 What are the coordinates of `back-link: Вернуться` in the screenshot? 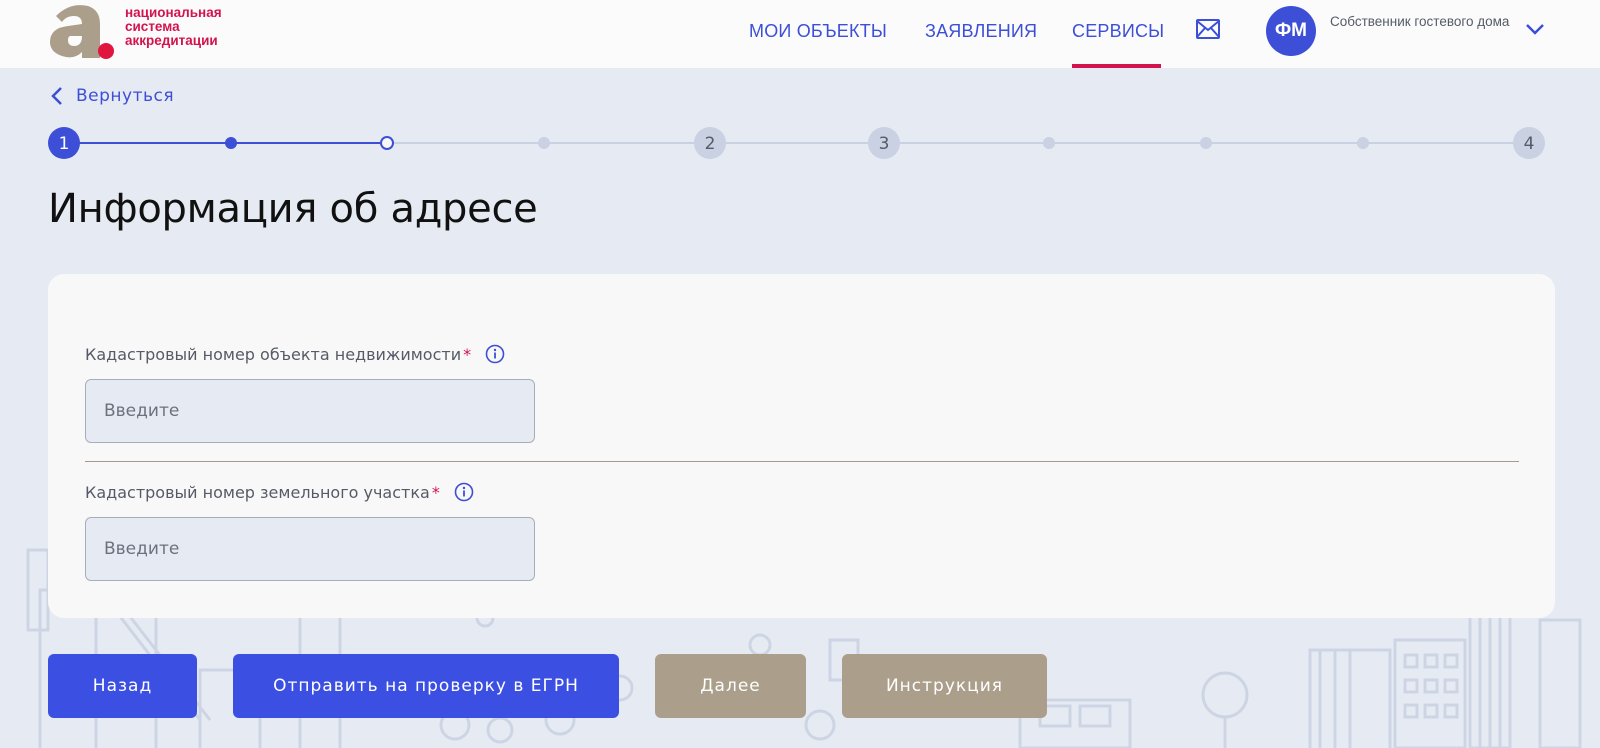 It's located at (112, 96).